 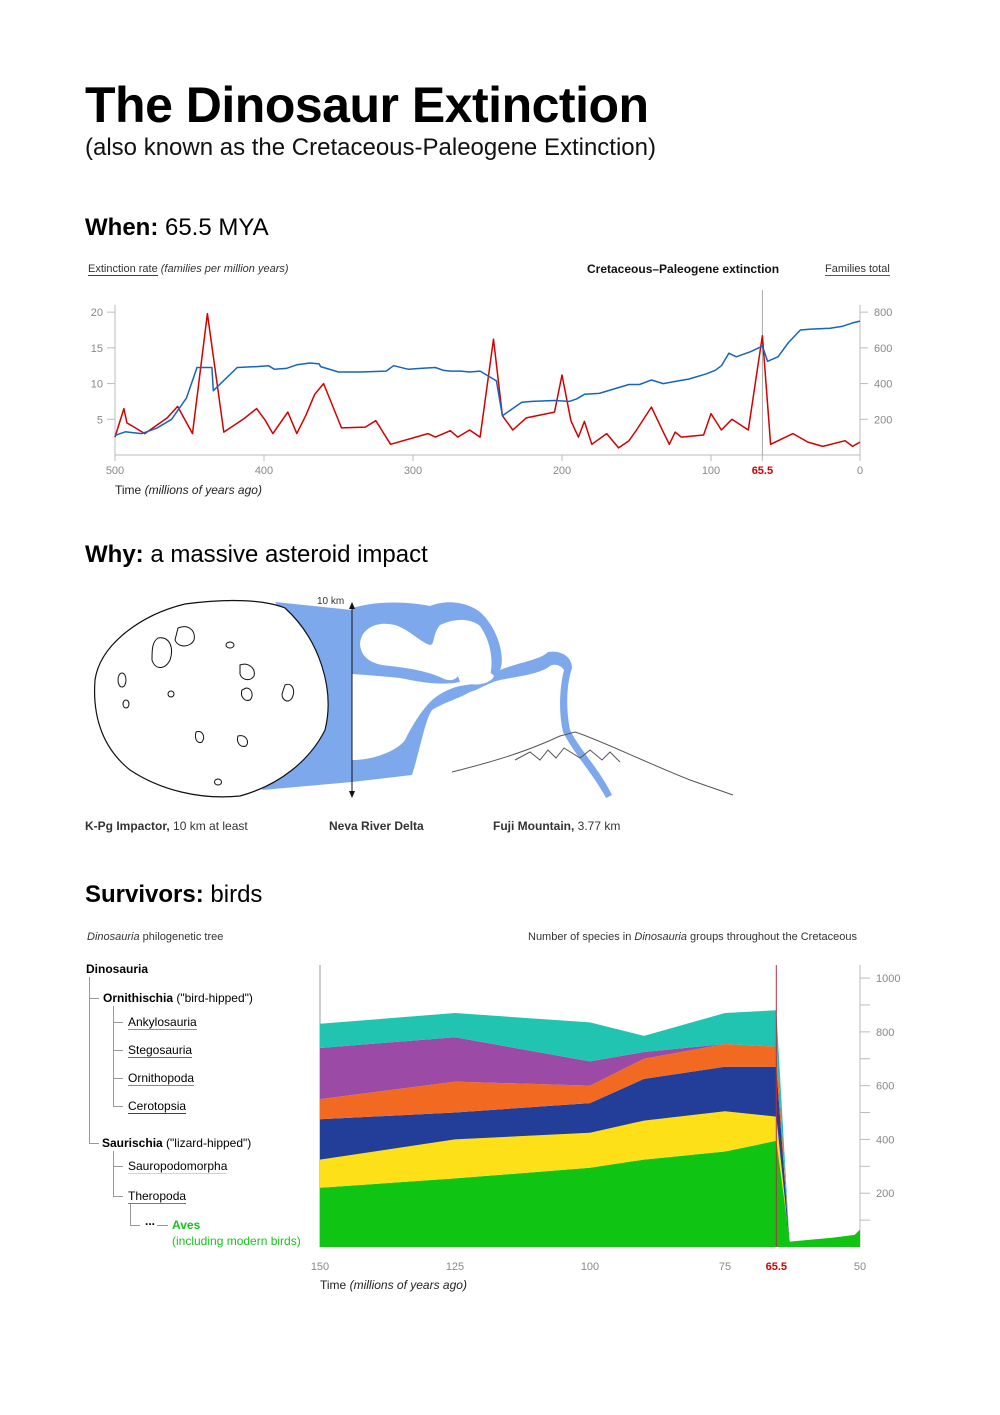 What do you see at coordinates (183, 937) in the screenshot?
I see `tree-caption-rest: philogenetic tree` at bounding box center [183, 937].